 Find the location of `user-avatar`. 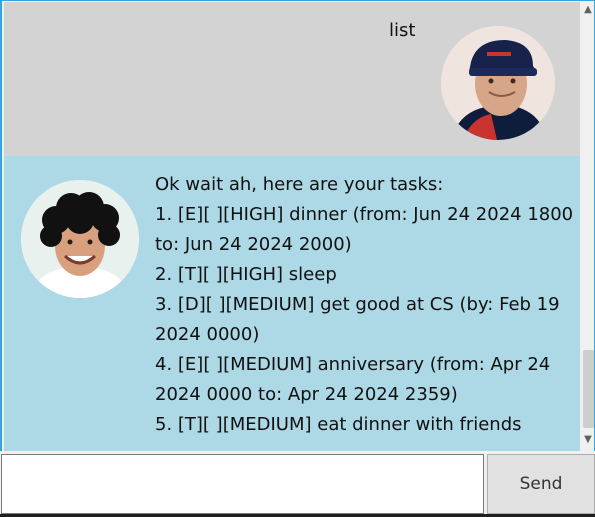

user-avatar is located at coordinates (498, 83).